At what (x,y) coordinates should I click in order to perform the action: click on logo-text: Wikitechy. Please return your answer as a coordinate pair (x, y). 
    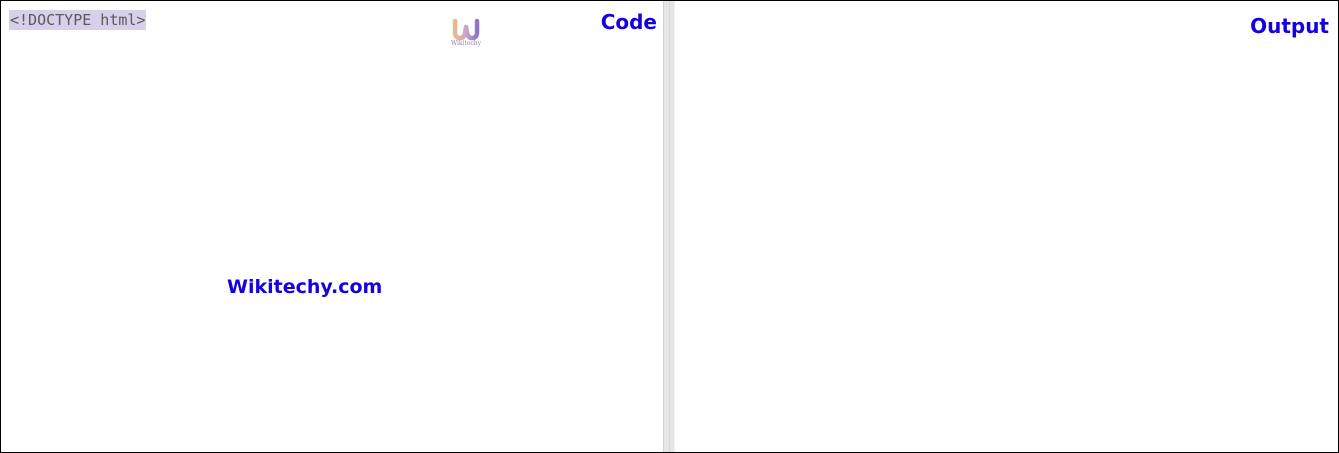
    Looking at the image, I should click on (466, 43).